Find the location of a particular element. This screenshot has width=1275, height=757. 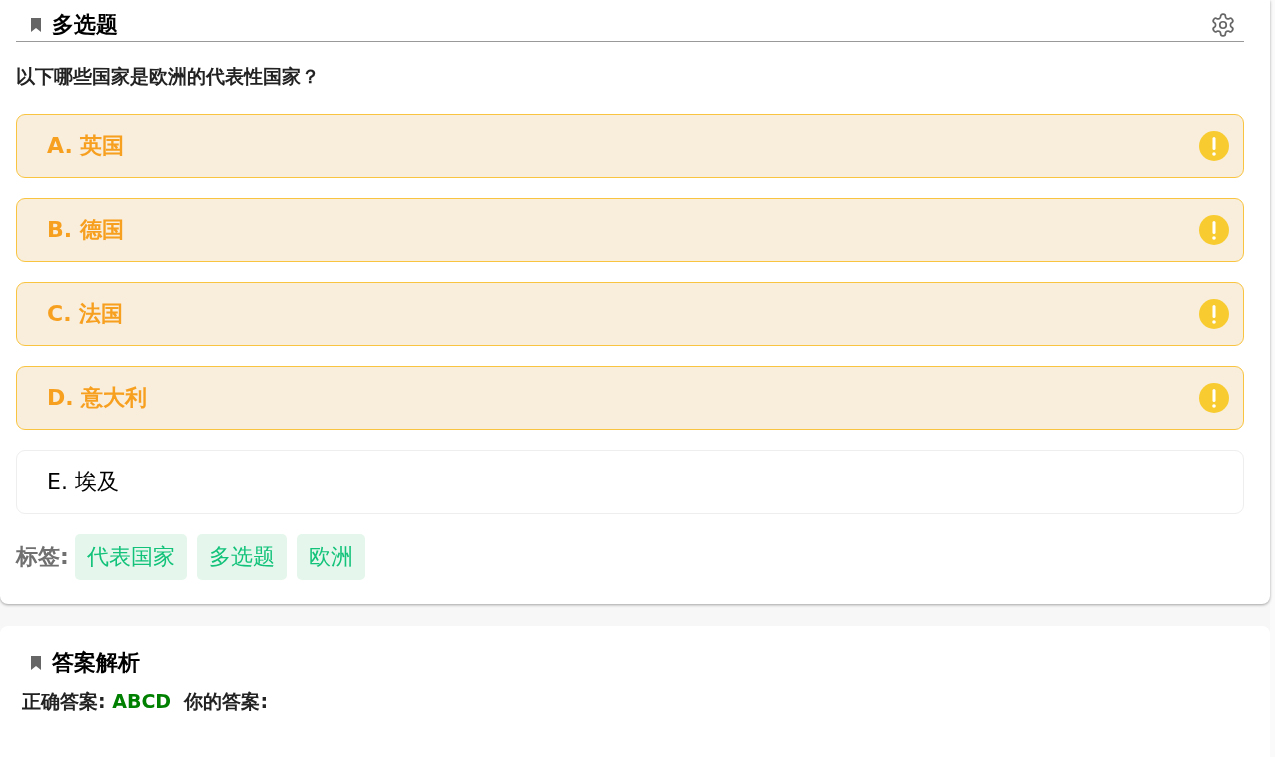

settings-icon is located at coordinates (1223, 25).